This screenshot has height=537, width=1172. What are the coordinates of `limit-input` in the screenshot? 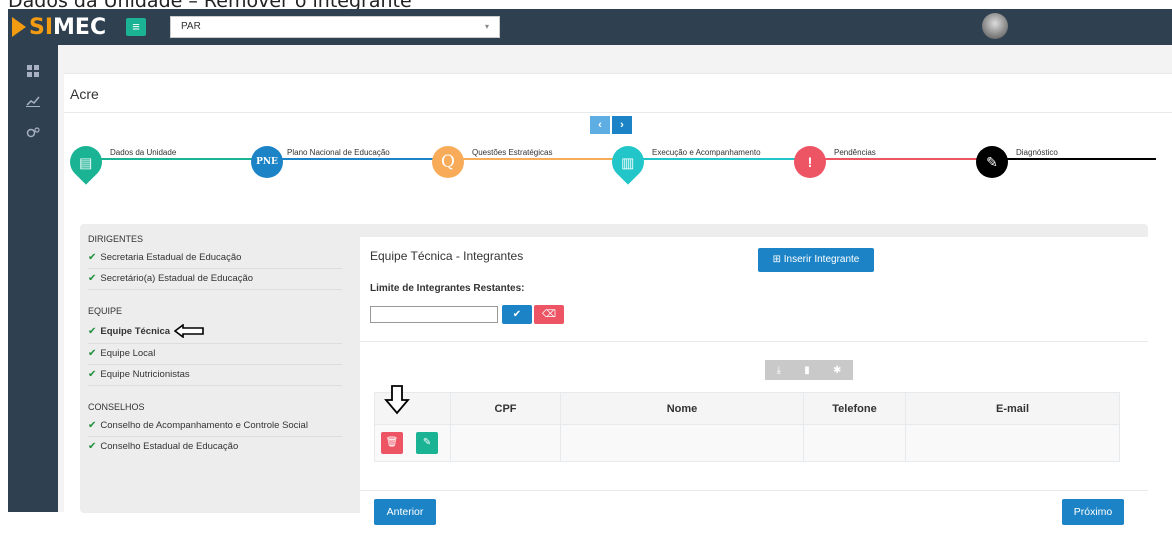 It's located at (434, 314).